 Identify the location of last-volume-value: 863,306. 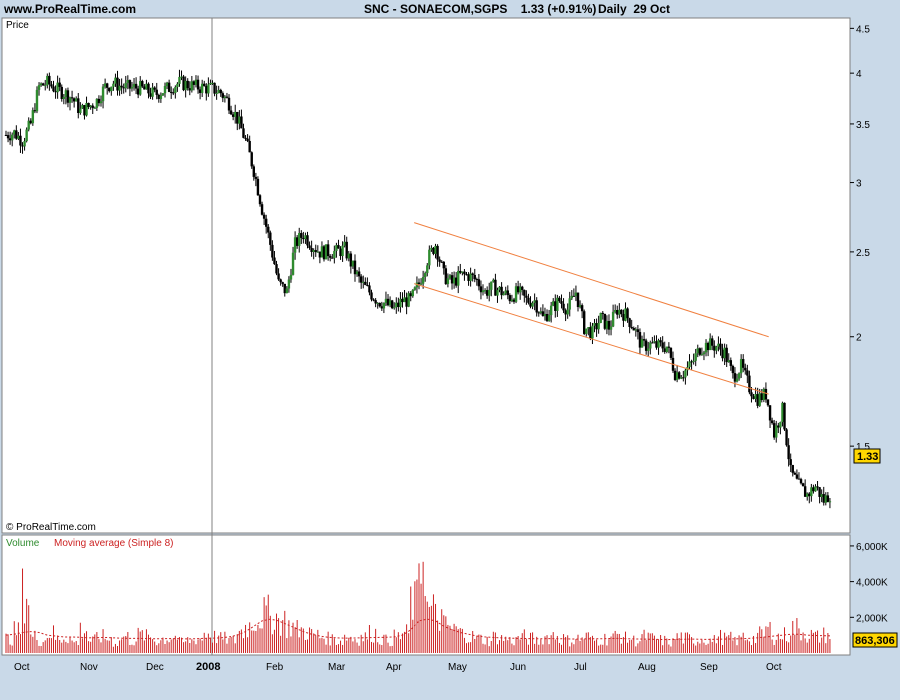
(875, 641).